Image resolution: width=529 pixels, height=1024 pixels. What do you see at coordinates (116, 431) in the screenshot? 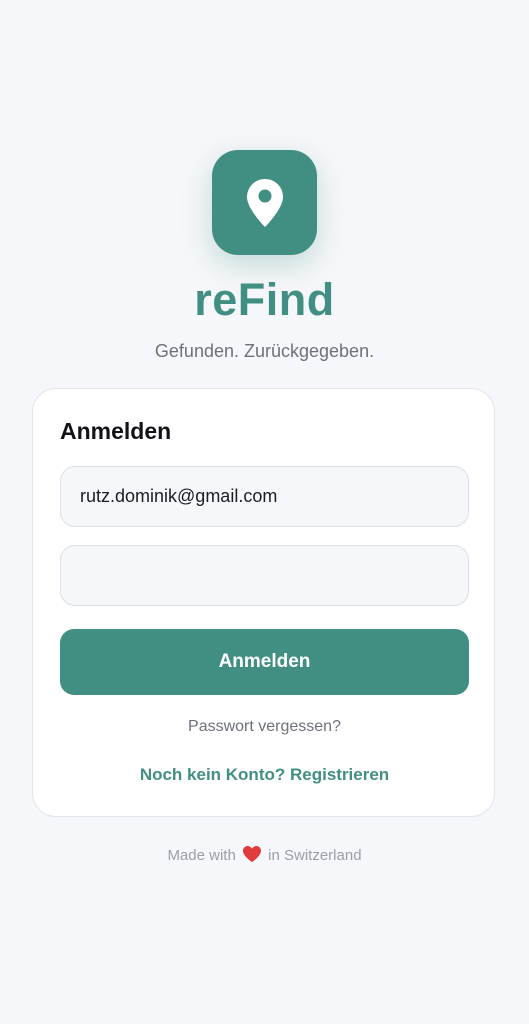
I see `login-title: Anmelden` at bounding box center [116, 431].